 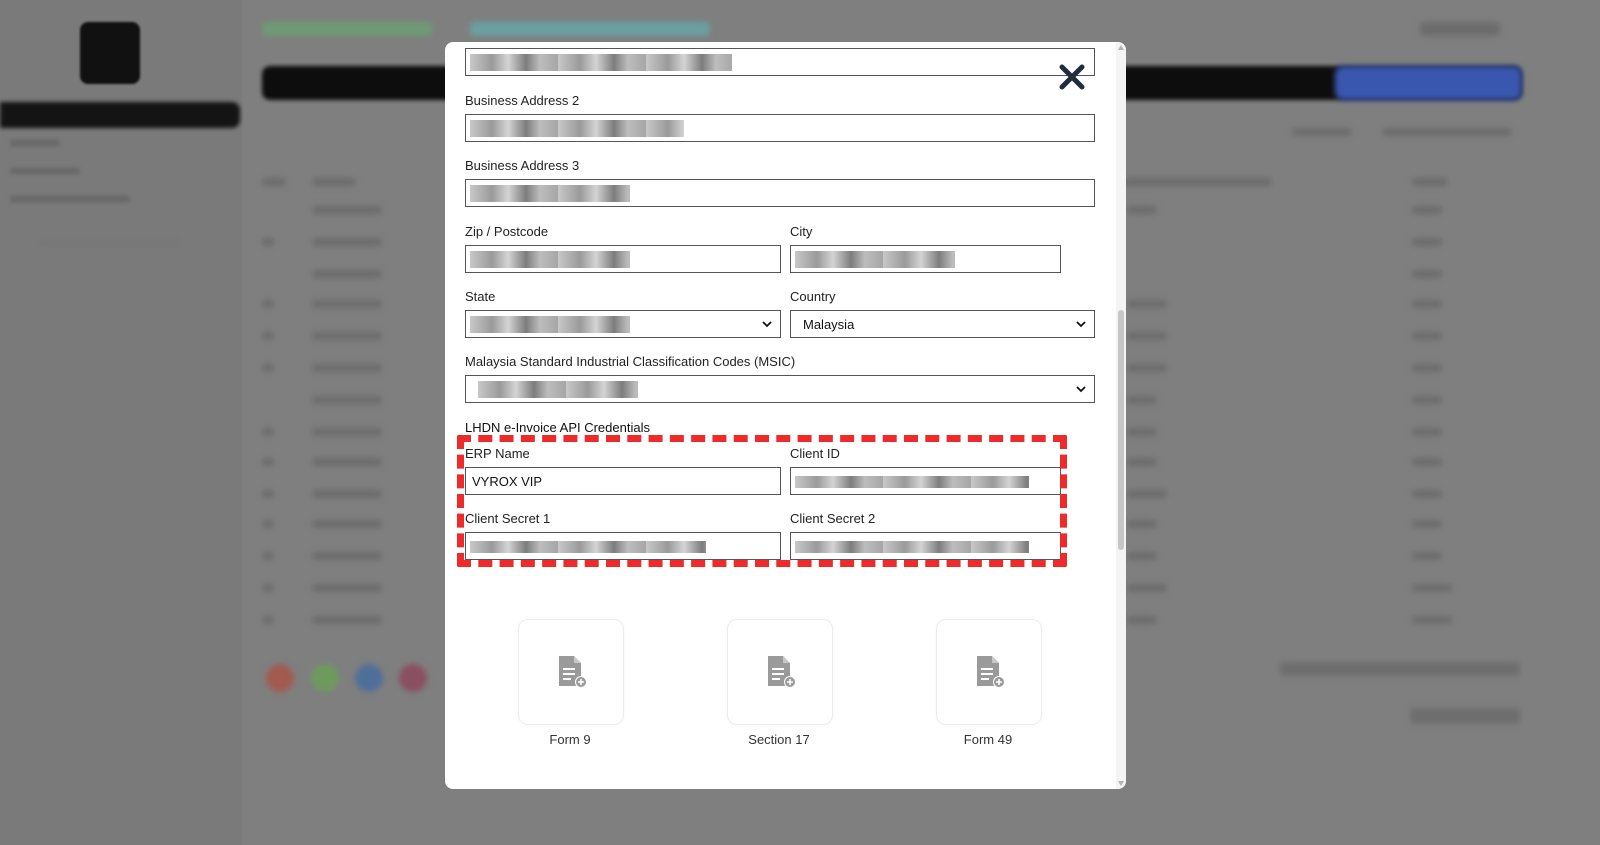 What do you see at coordinates (779, 739) in the screenshot?
I see `section-17-label: Section 17` at bounding box center [779, 739].